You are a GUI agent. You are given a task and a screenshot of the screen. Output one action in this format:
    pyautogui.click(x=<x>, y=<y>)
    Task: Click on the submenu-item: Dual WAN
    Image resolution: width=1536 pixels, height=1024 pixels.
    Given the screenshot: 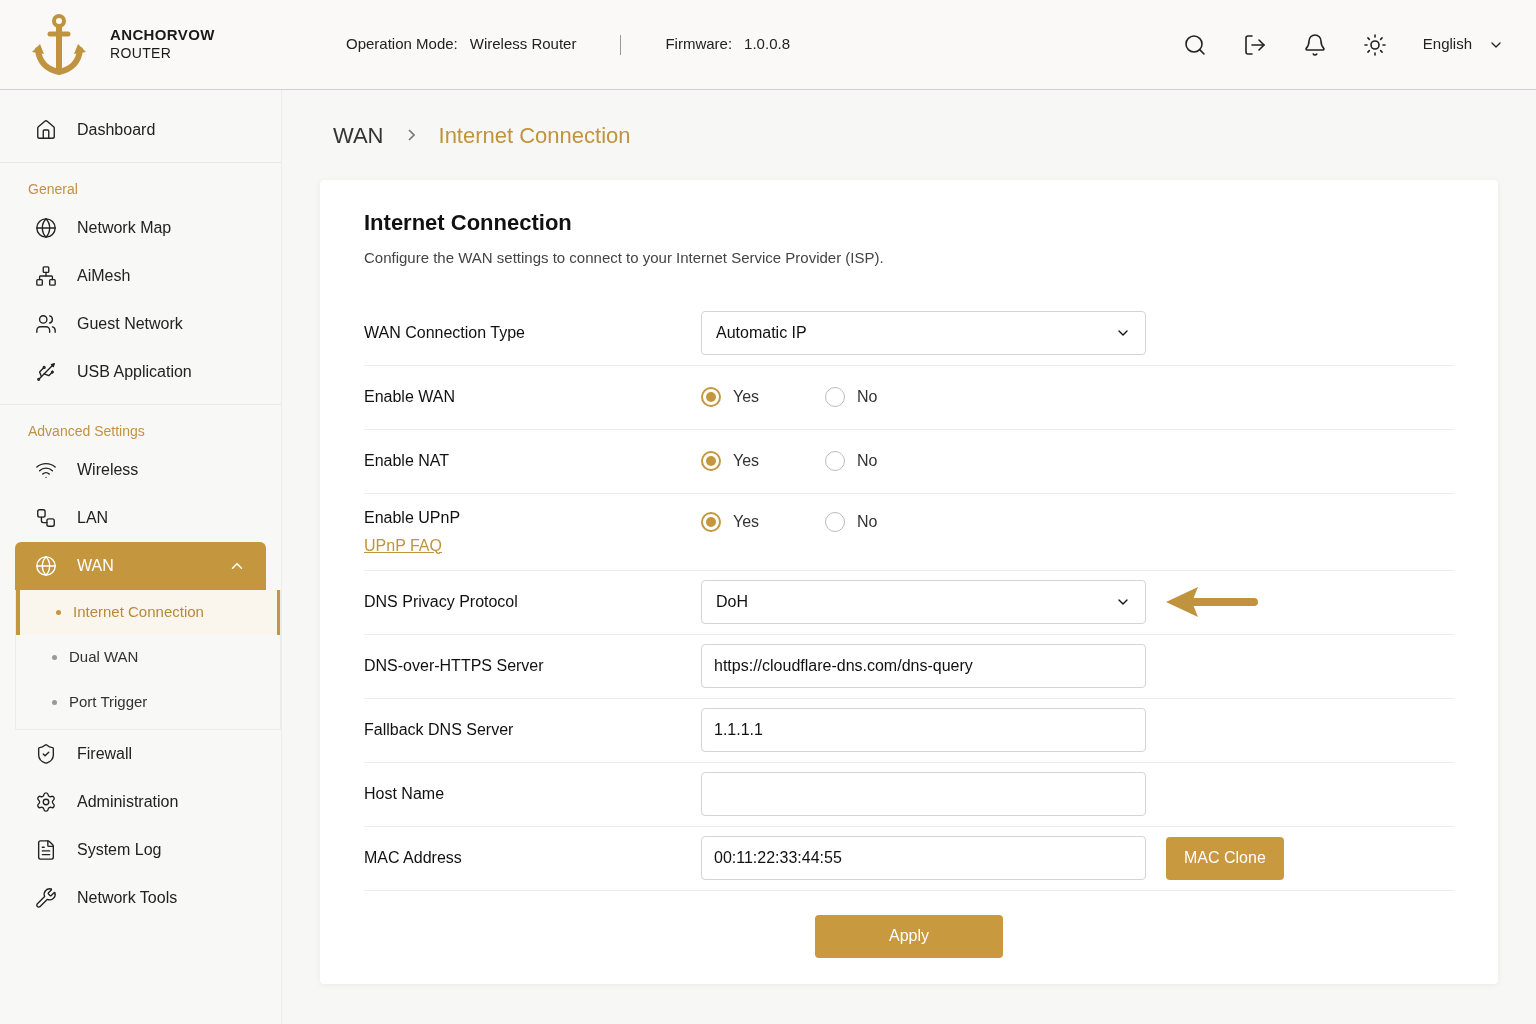 What is the action you would take?
    pyautogui.click(x=148, y=657)
    